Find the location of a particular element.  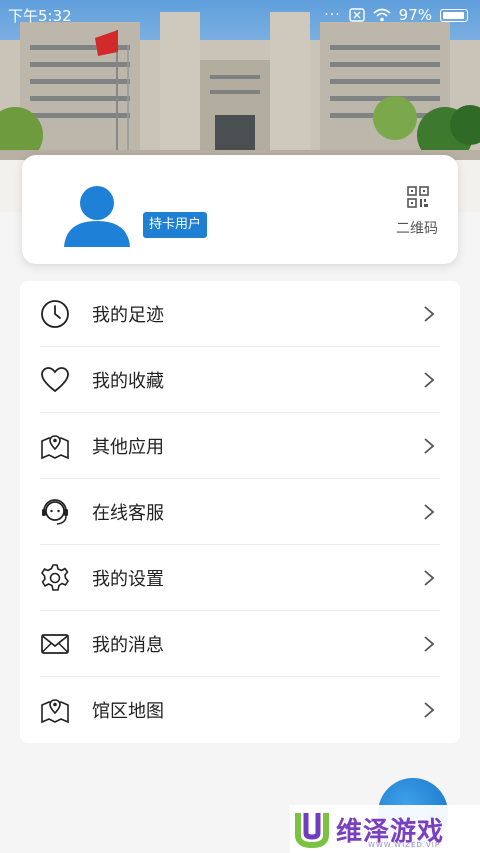

watermark-logo: 维泽游戏 WWW.WIZED.VIP is located at coordinates (385, 829).